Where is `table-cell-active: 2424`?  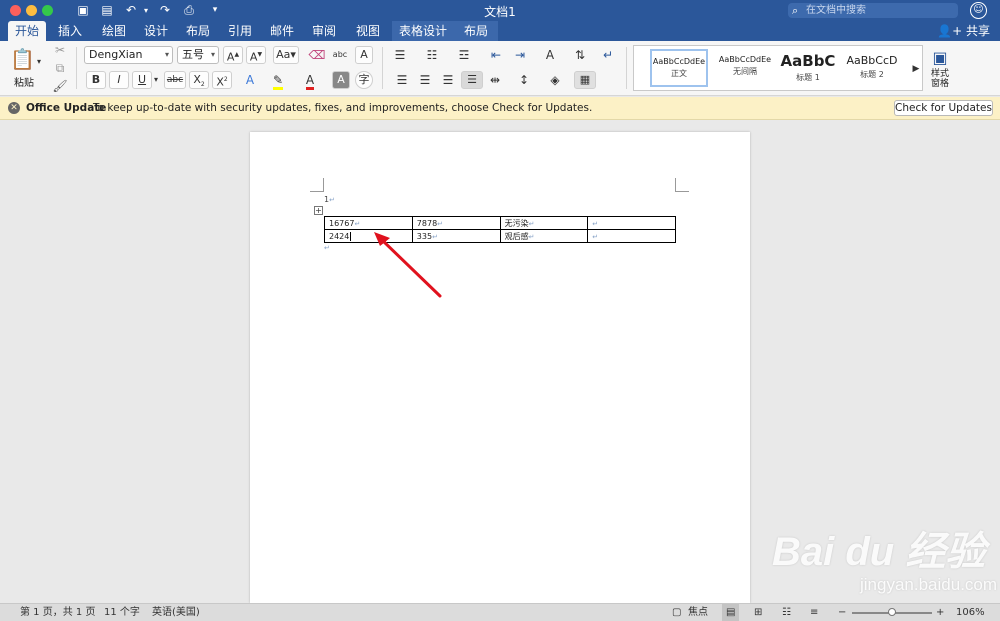 table-cell-active: 2424 is located at coordinates (368, 236).